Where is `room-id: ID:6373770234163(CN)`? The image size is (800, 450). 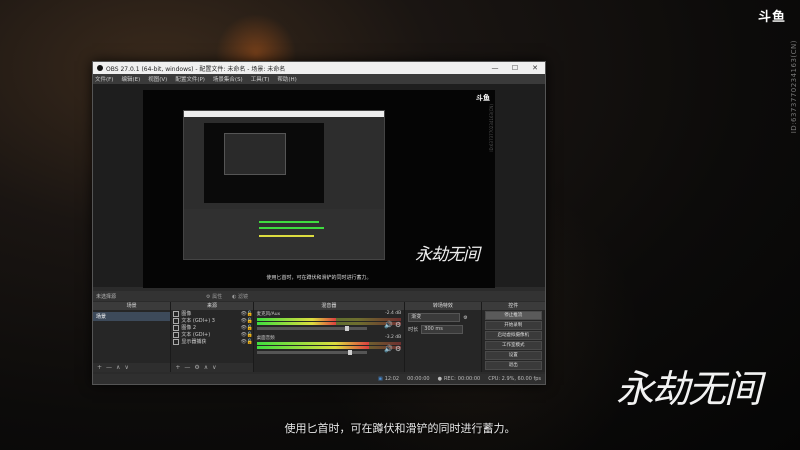
room-id: ID:6373770234163(CN) is located at coordinates (794, 87).